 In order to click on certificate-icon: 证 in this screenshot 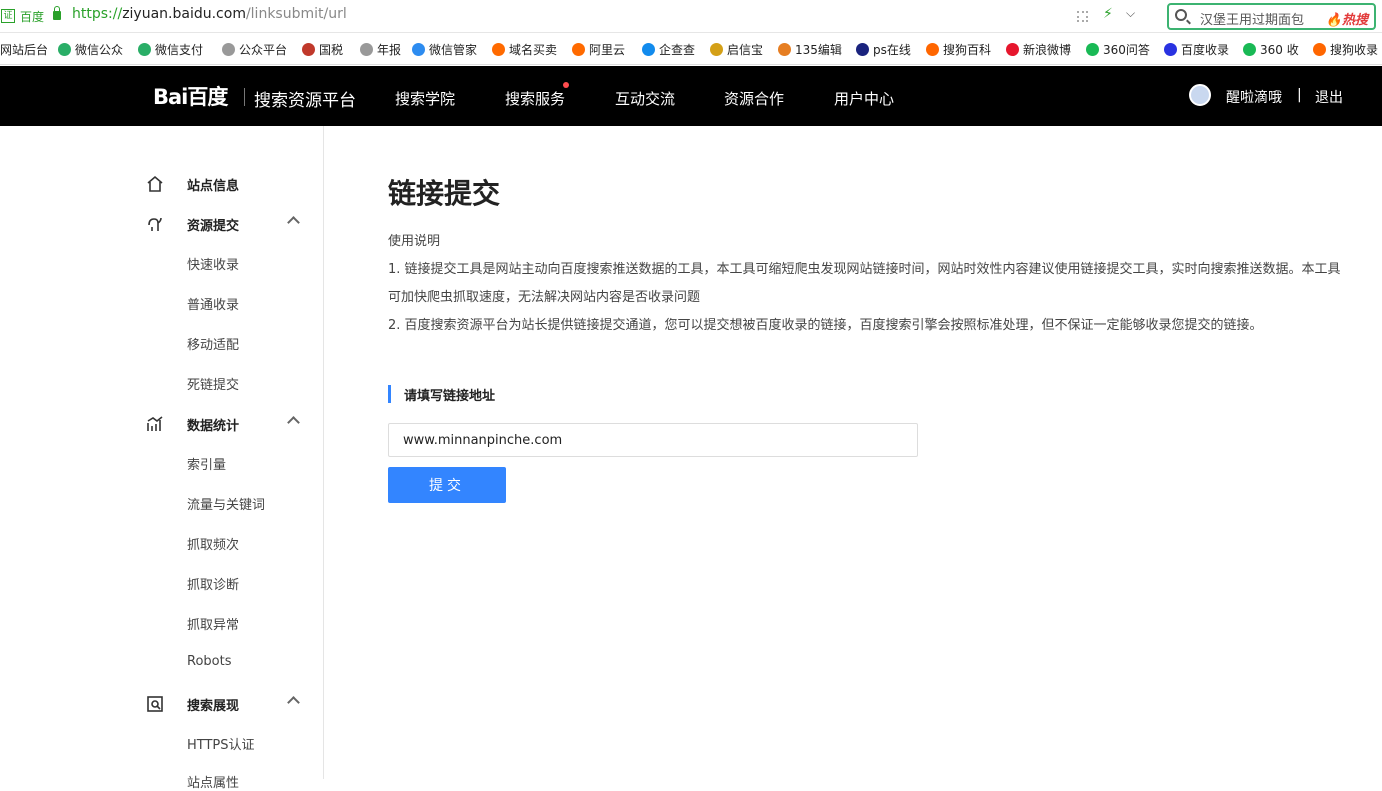, I will do `click(8, 16)`.